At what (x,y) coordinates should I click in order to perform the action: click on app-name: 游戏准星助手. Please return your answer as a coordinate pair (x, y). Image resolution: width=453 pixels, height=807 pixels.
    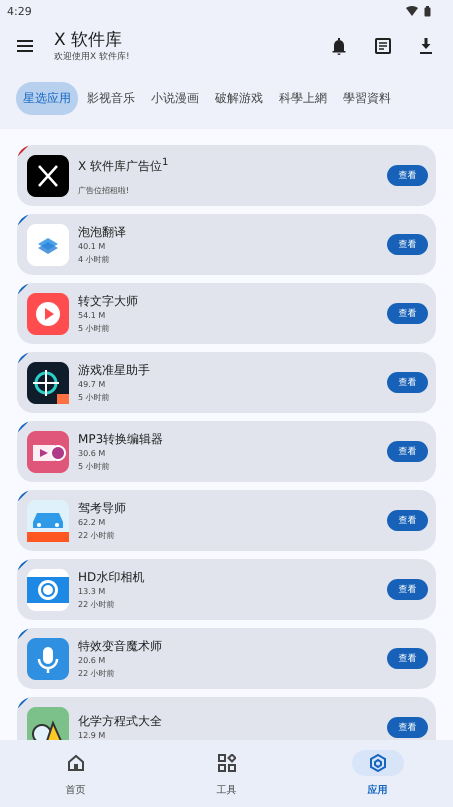
    Looking at the image, I should click on (114, 370).